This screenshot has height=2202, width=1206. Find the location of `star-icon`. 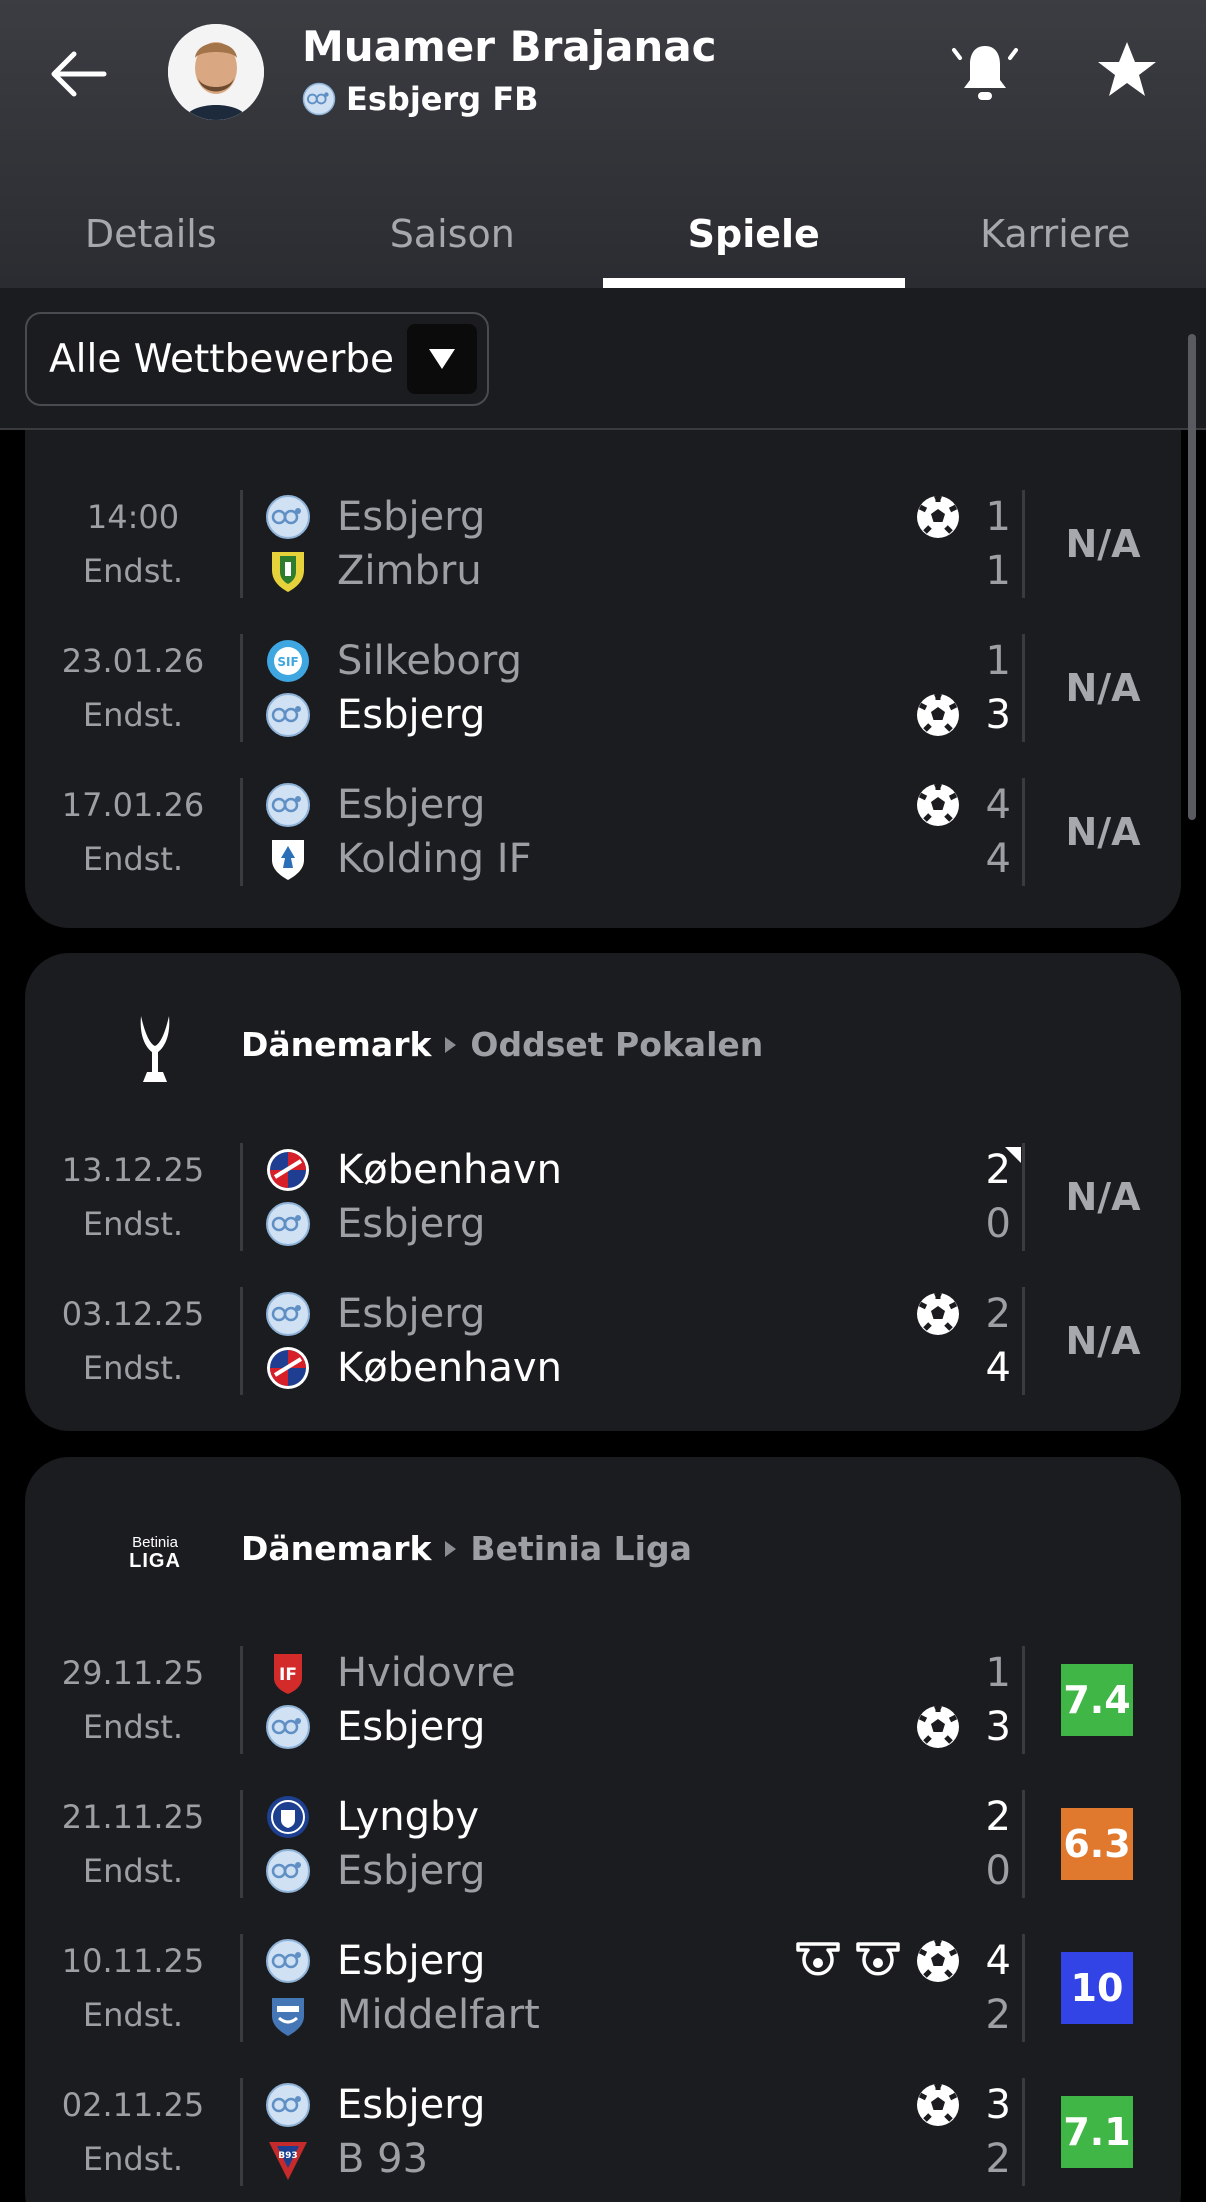

star-icon is located at coordinates (1127, 69).